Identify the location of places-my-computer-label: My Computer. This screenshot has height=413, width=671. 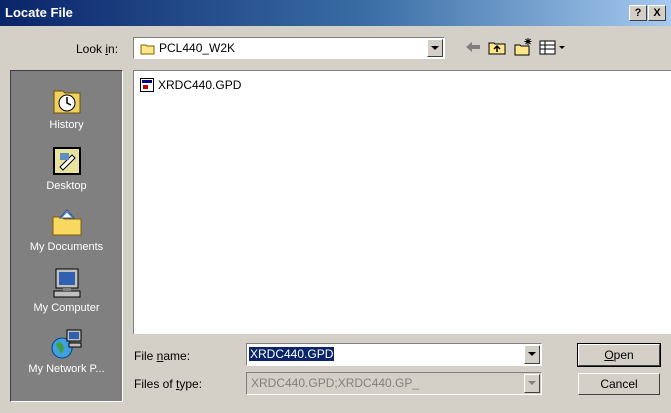
(66, 308).